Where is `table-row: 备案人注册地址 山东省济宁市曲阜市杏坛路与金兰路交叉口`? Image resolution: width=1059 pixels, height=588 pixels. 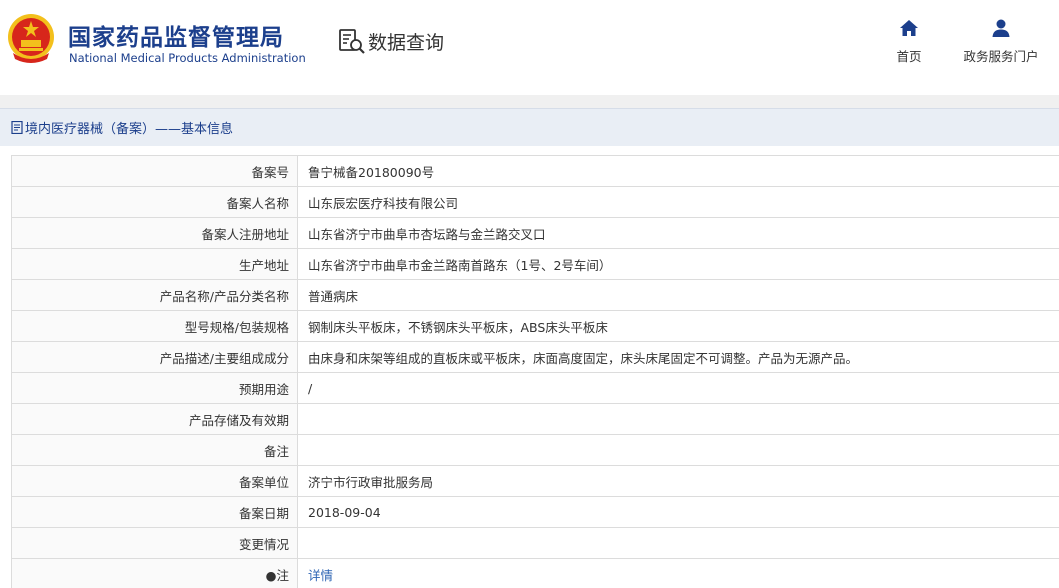 table-row: 备案人注册地址 山东省济宁市曲阜市杏坛路与金兰路交叉口 is located at coordinates (535, 233).